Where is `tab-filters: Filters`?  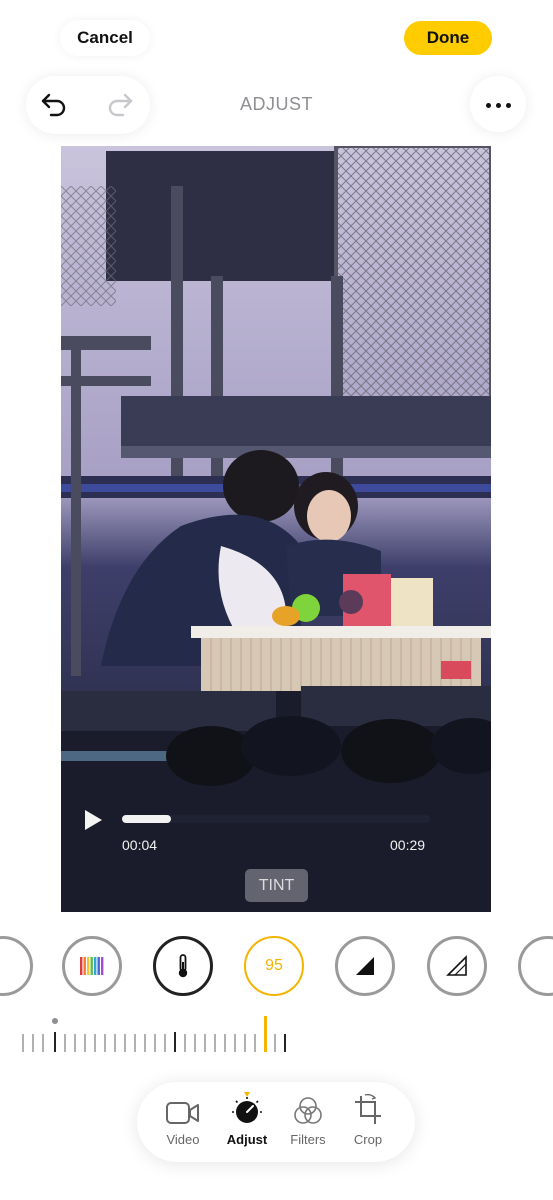
tab-filters: Filters is located at coordinates (308, 1119).